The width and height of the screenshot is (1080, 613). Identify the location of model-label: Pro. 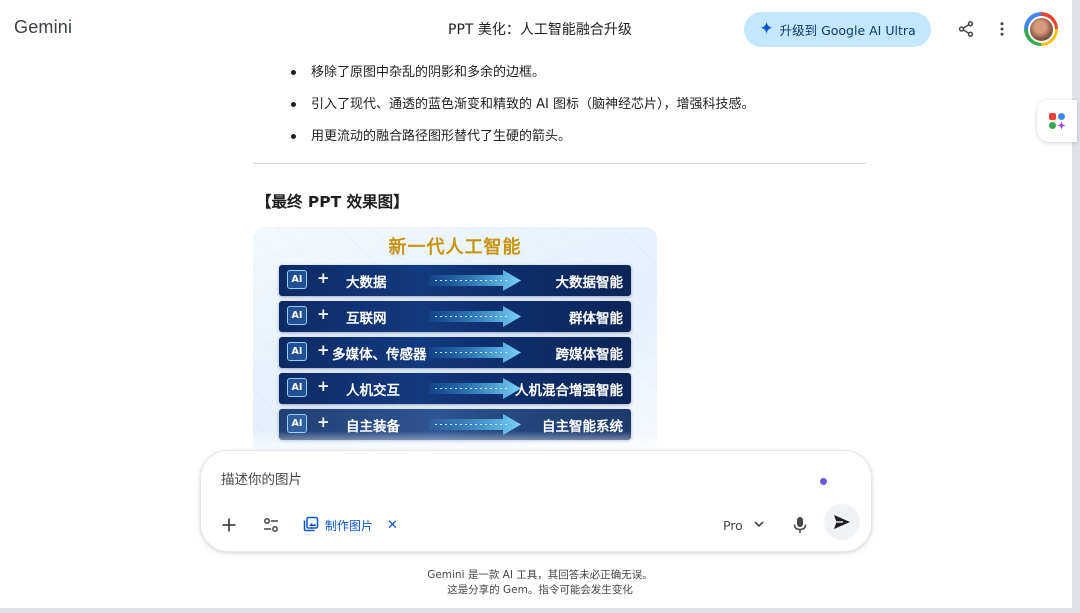
(733, 525).